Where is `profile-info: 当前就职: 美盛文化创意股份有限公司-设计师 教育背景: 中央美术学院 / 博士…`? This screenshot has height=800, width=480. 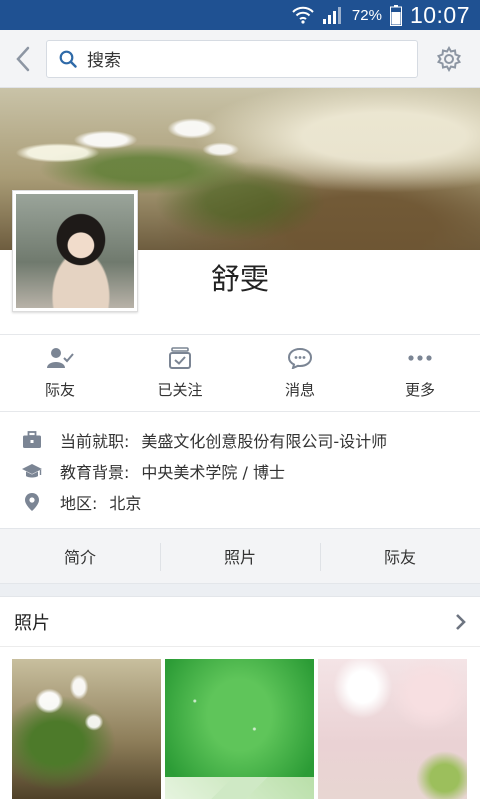
profile-info: 当前就职: 美盛文化创意股份有限公司-设计师 教育背景: 中央美术学院 / 博士… is located at coordinates (240, 470).